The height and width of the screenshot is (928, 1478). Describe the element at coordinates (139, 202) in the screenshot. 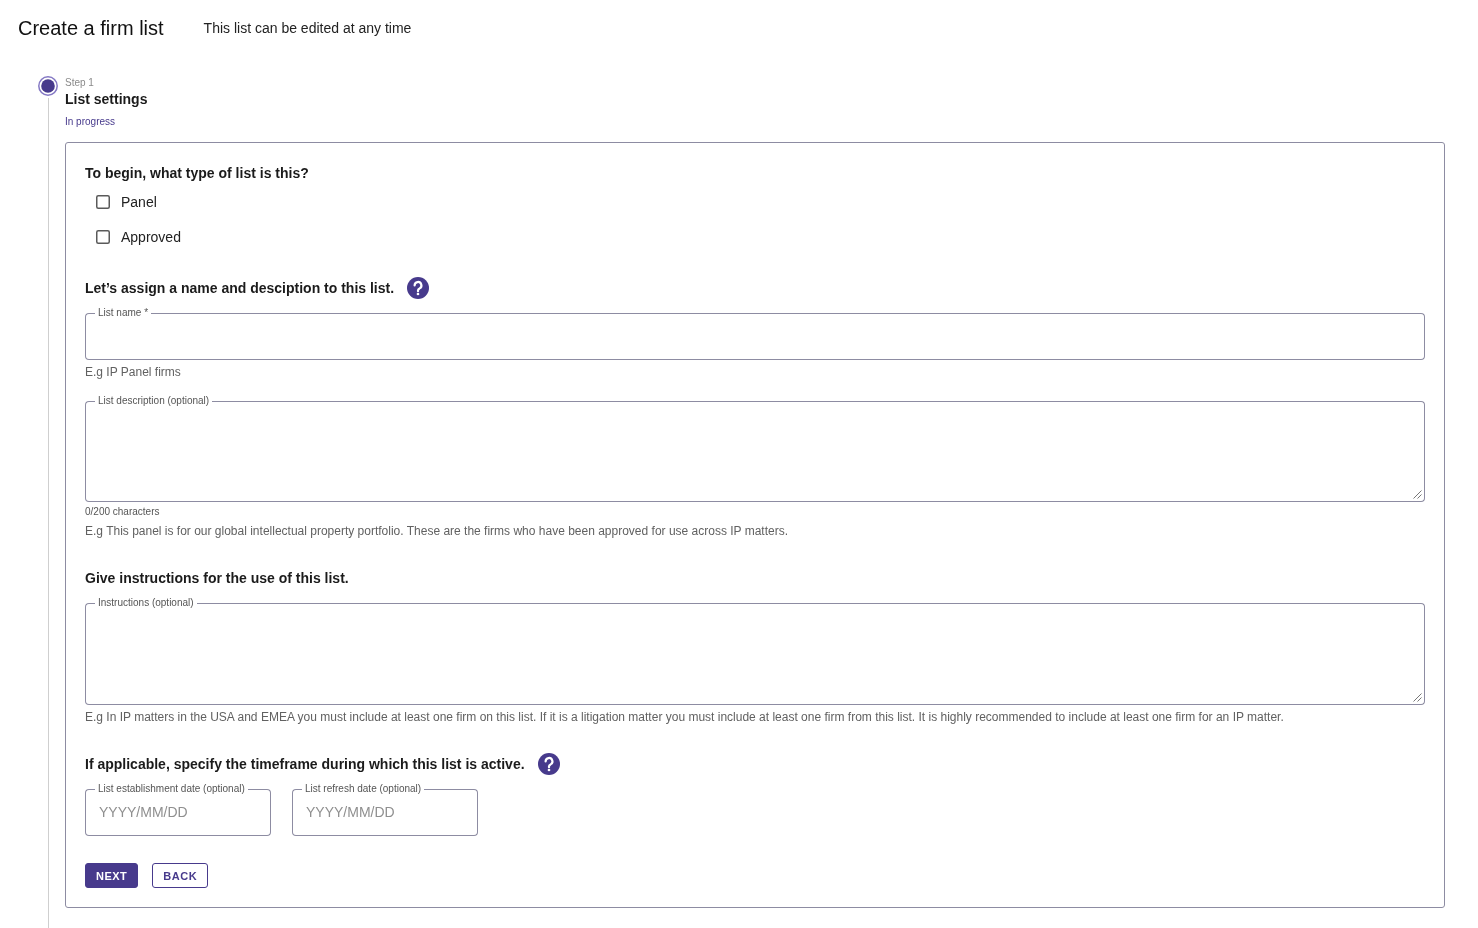

I see `checkbox-label: Panel` at that location.